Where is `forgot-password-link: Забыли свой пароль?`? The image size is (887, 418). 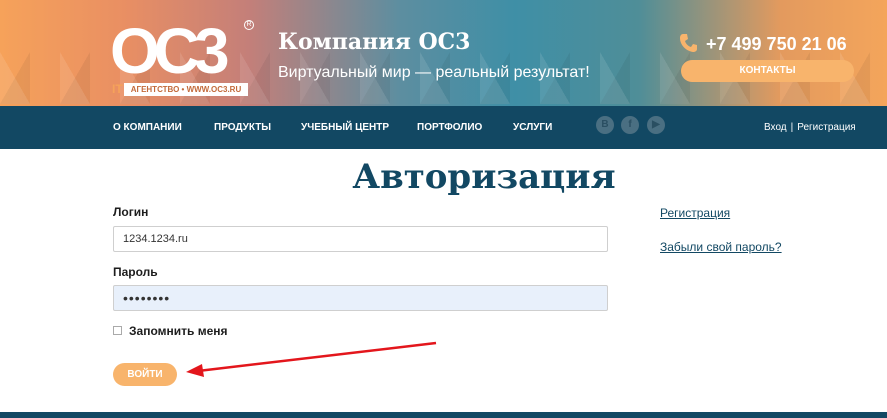 forgot-password-link: Забыли свой пароль? is located at coordinates (721, 247).